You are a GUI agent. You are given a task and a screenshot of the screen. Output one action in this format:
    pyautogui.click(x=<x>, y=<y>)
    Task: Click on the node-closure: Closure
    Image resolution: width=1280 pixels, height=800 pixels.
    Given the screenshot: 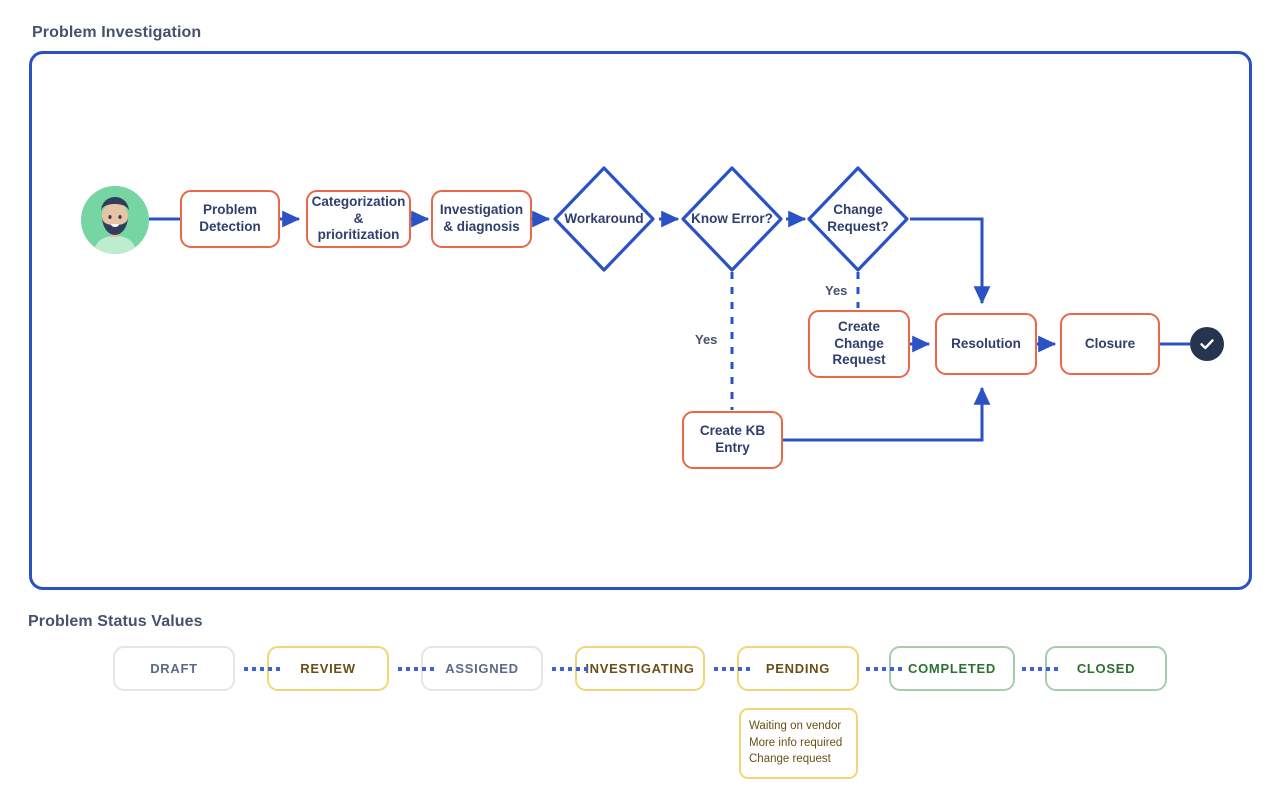 What is the action you would take?
    pyautogui.click(x=1110, y=344)
    